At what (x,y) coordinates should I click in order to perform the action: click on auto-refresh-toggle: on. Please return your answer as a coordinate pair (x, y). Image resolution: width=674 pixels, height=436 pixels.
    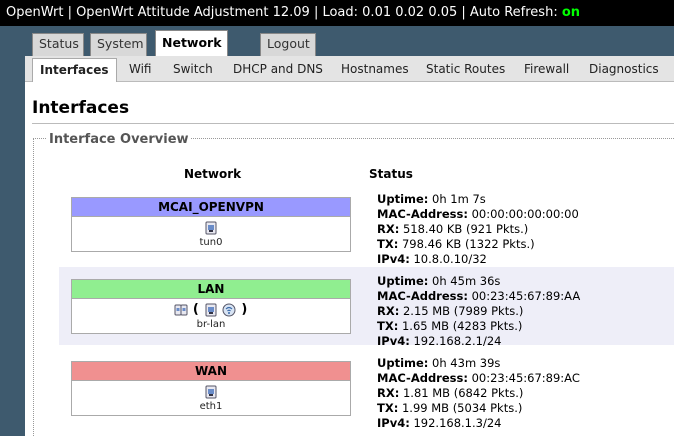
    Looking at the image, I should click on (571, 12).